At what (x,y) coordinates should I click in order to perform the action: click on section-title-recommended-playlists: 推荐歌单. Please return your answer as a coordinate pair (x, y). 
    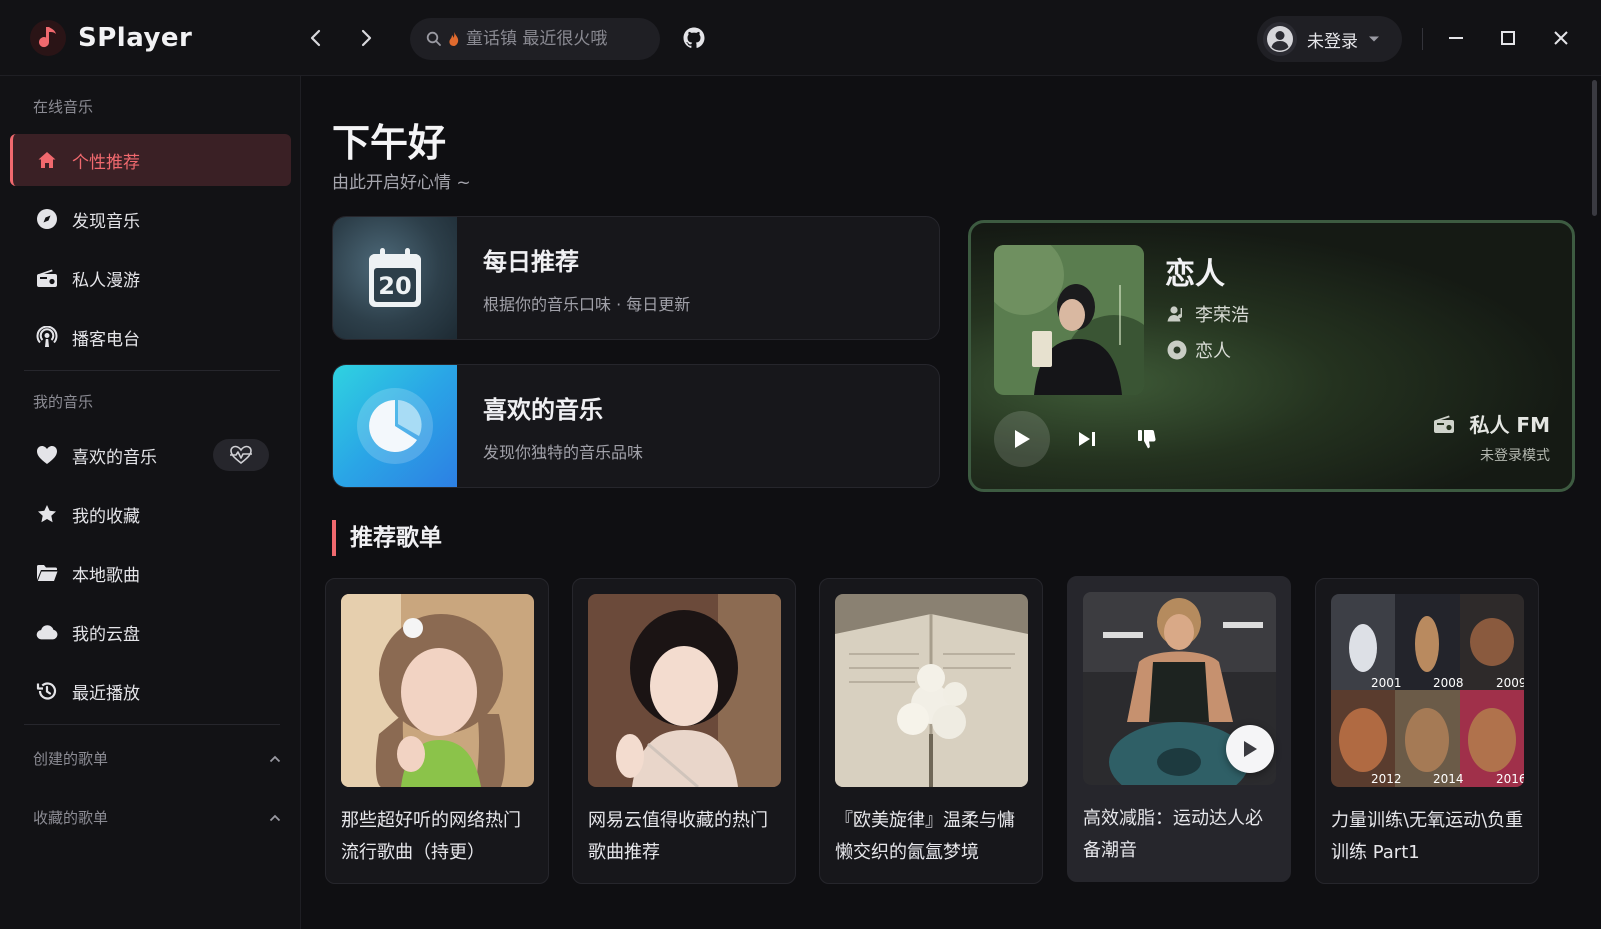
    Looking at the image, I should click on (387, 538).